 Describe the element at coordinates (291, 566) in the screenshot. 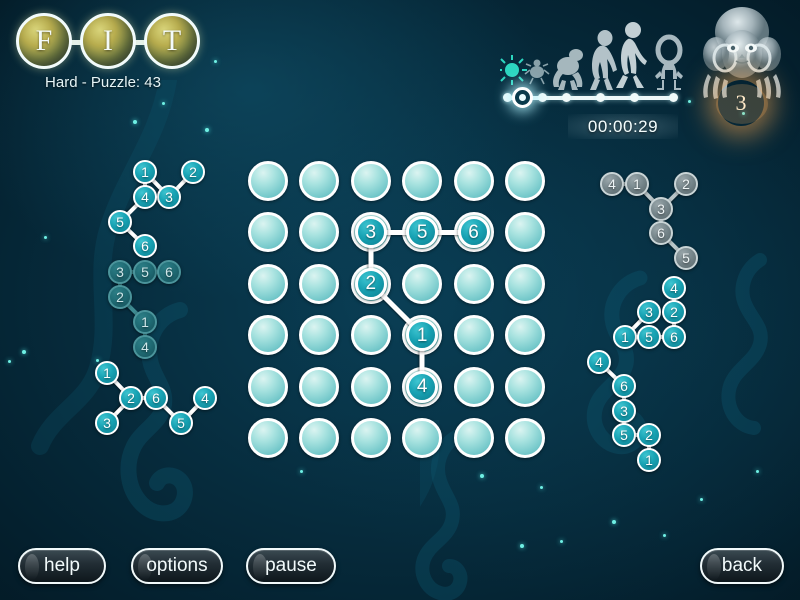

I see `pause-button: pause` at that location.